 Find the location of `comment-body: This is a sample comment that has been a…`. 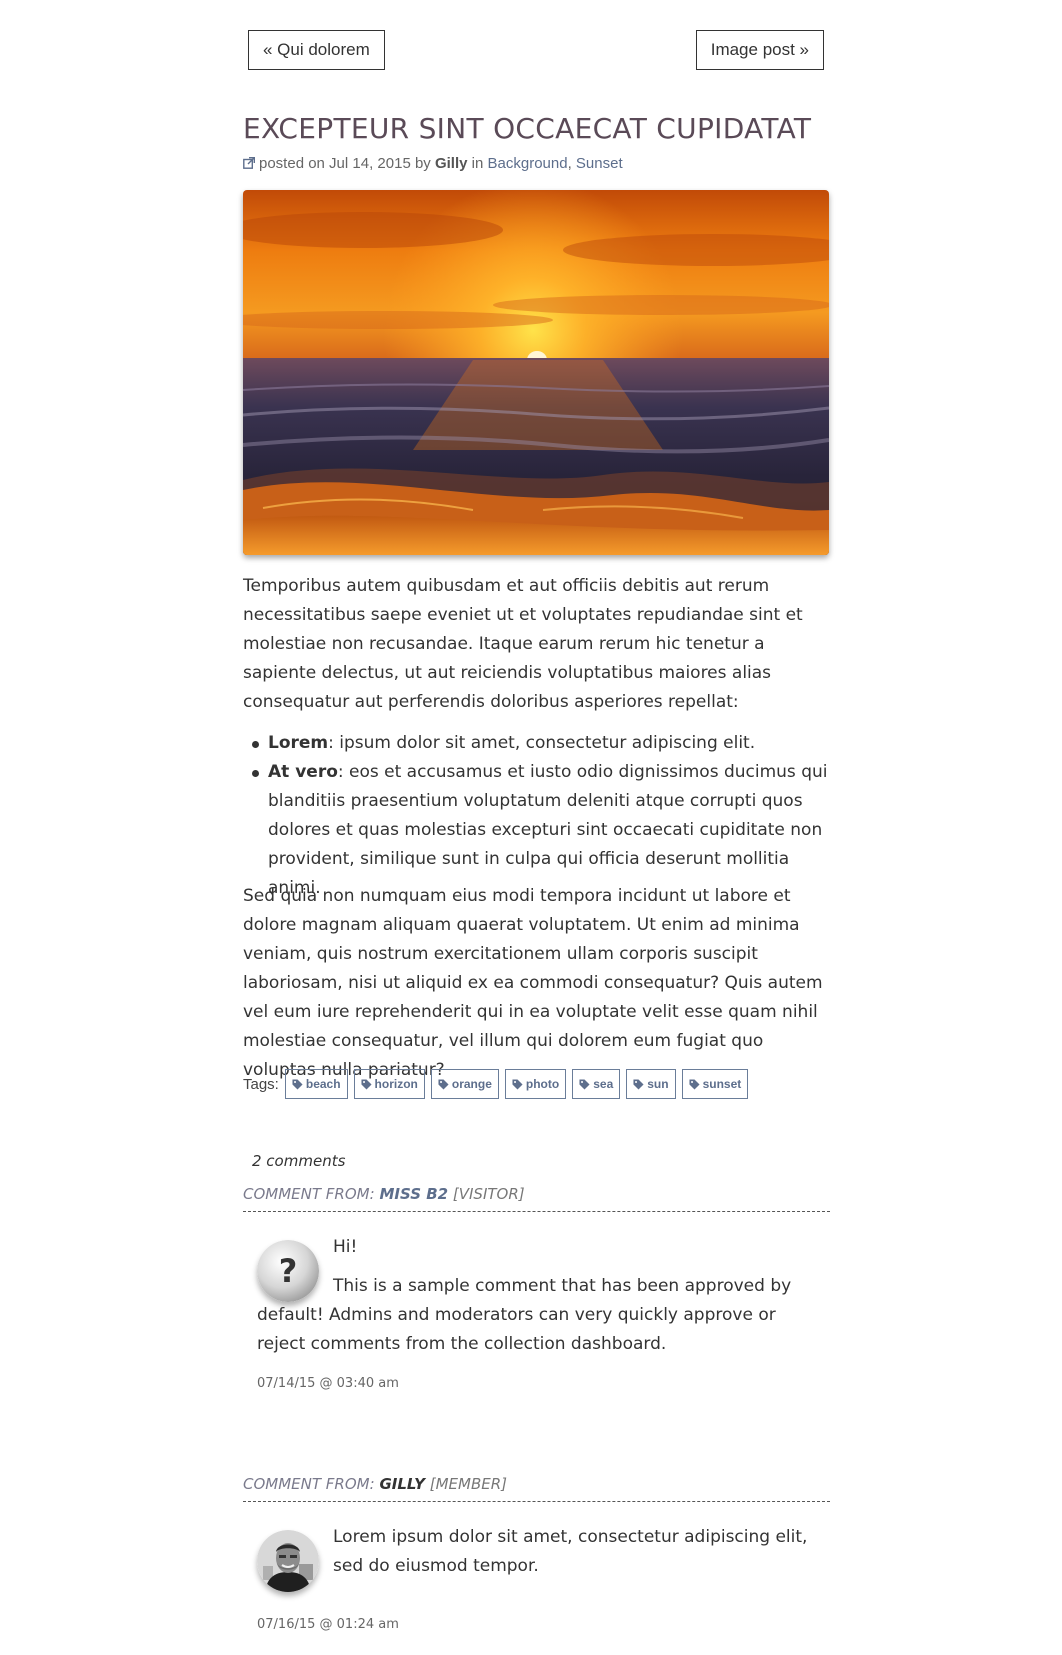

comment-body: This is a sample comment that has been a… is located at coordinates (524, 1315).